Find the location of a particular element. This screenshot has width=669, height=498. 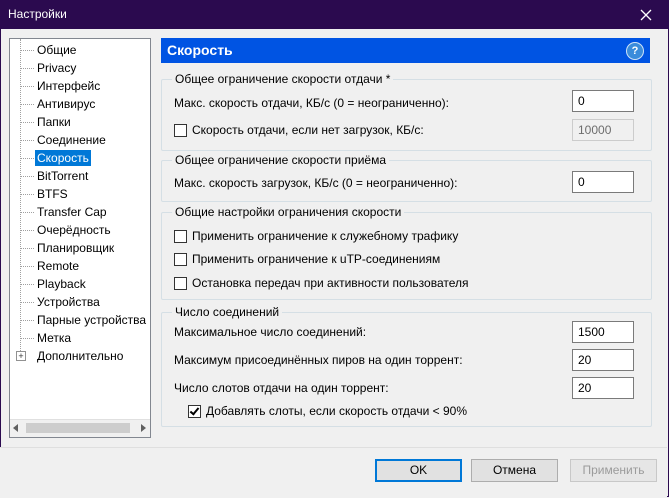

sidebar-item-label: BitTorrent is located at coordinates (63, 176).